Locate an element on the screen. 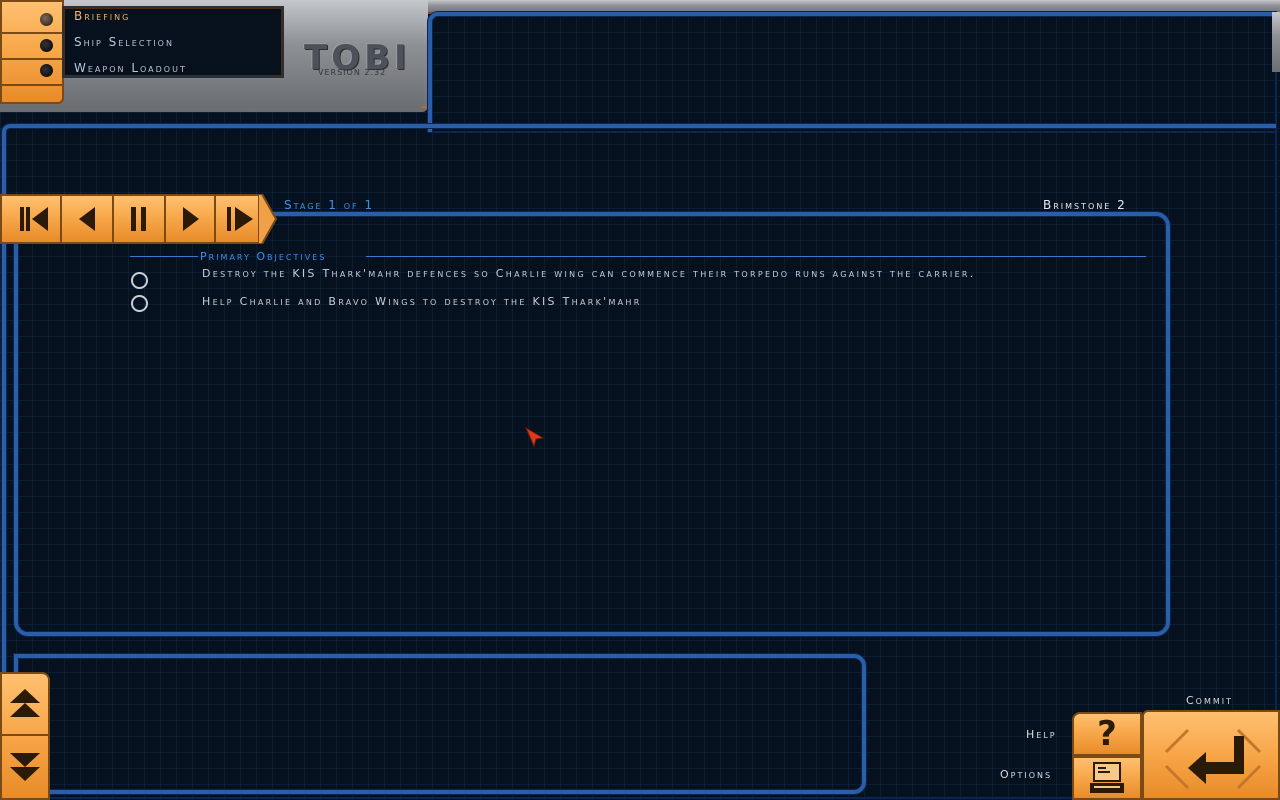 This screenshot has width=1280, height=800. help-button: ? is located at coordinates (1107, 734).